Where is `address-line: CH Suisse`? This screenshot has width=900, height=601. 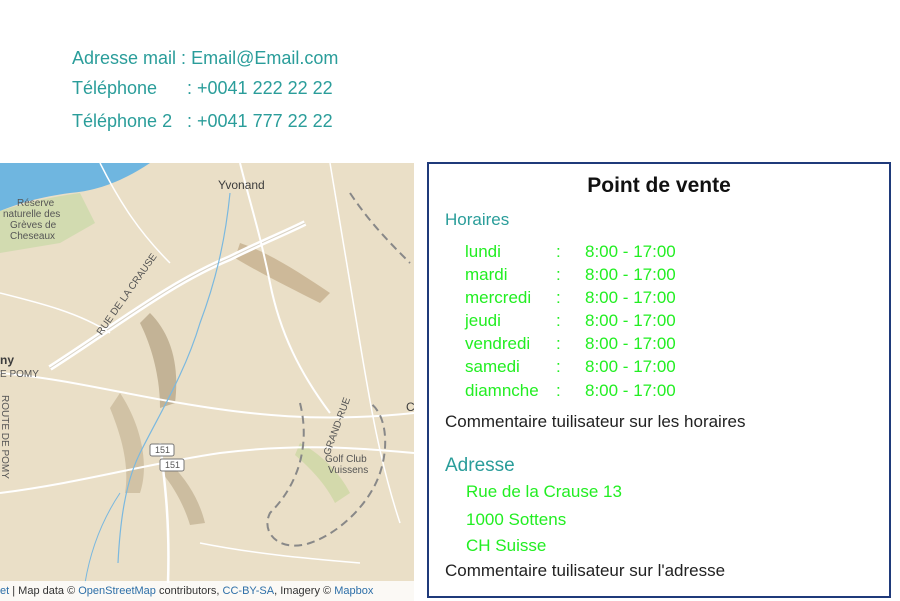
address-line: CH Suisse is located at coordinates (506, 545).